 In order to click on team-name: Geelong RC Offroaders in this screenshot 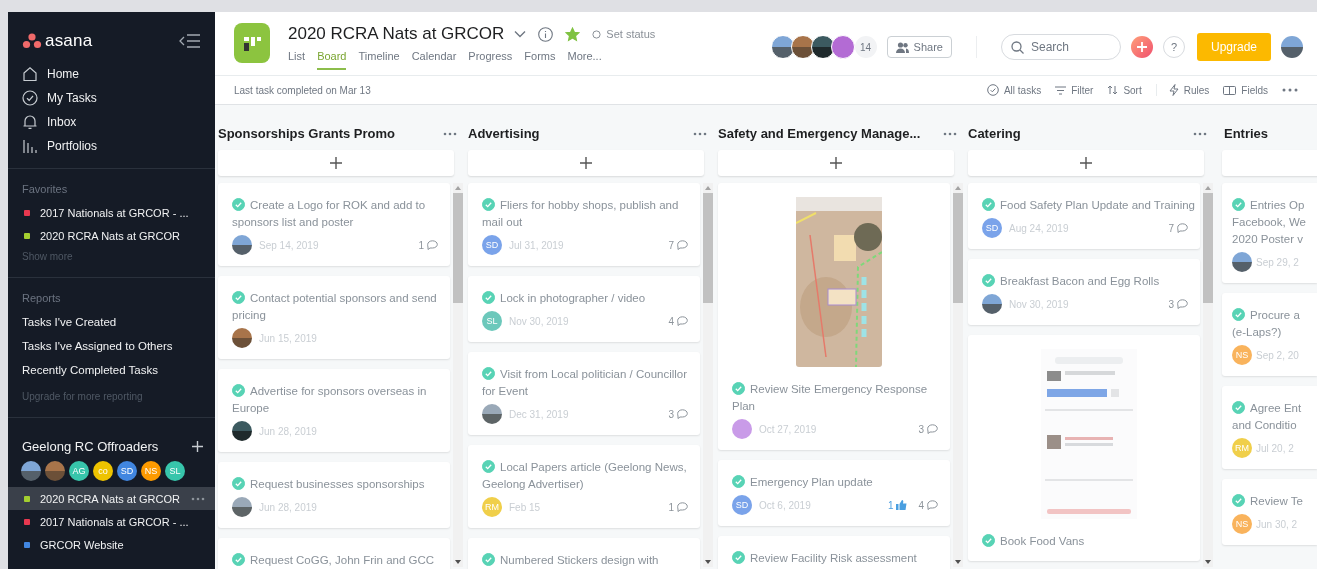, I will do `click(90, 446)`.